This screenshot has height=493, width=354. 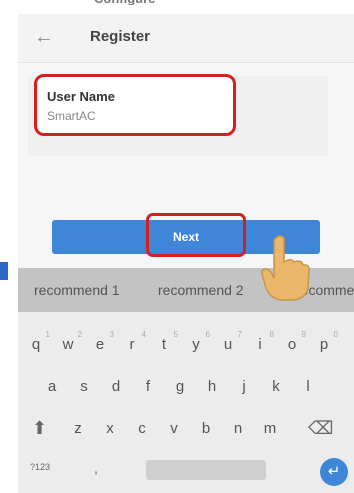 What do you see at coordinates (116, 387) in the screenshot?
I see `key-d: d` at bounding box center [116, 387].